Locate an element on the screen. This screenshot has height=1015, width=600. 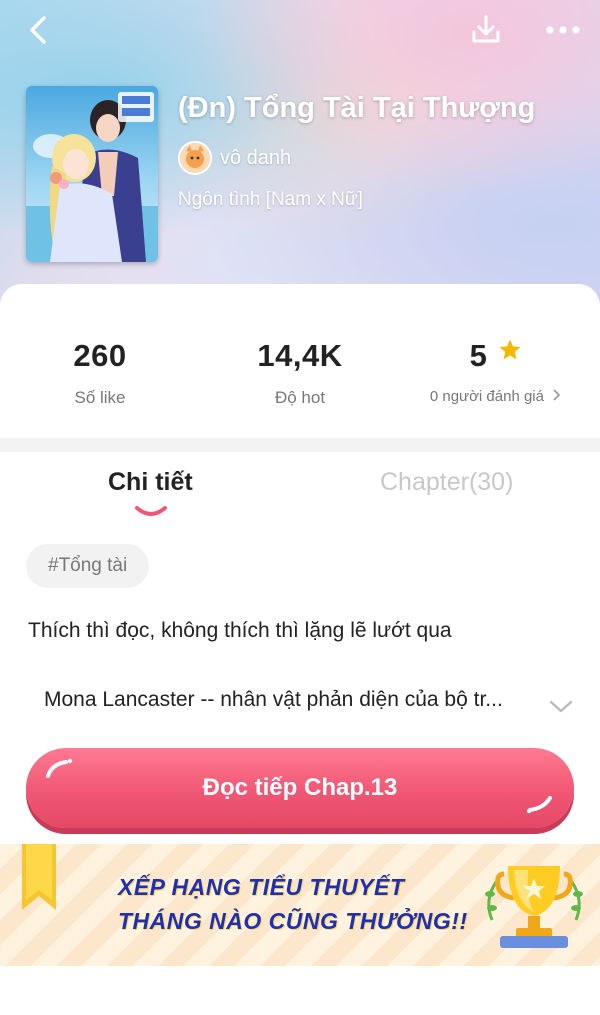
continue-reading-label: Đọc tiếp Chap.13 is located at coordinates (300, 787).